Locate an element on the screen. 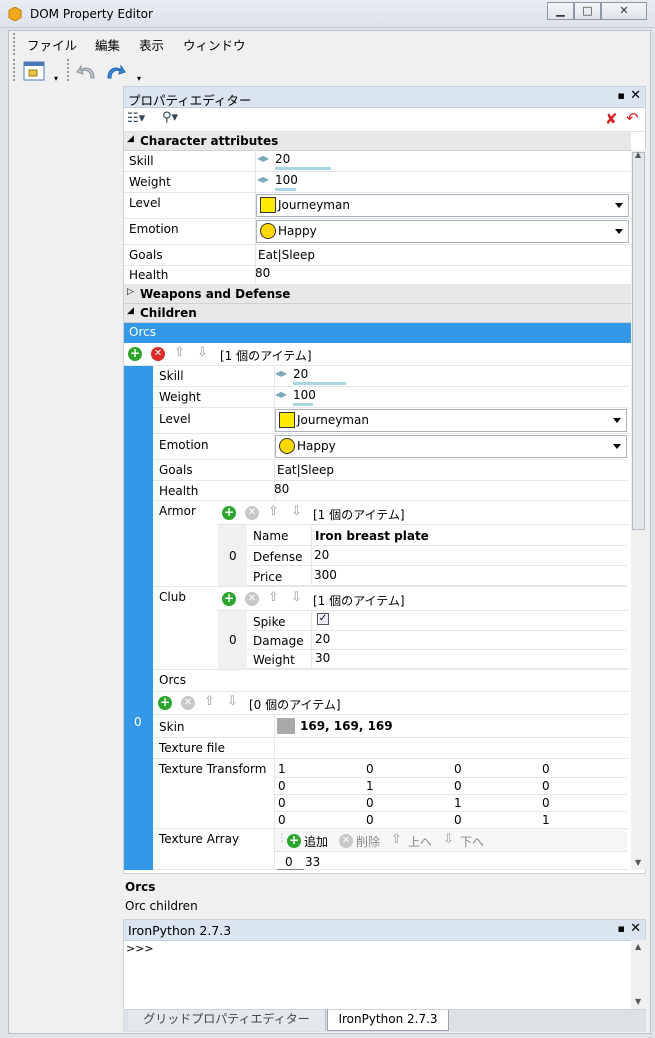 This screenshot has width=655, height=1038. tab-ironpython: IronPython 2.7.3 is located at coordinates (388, 1020).